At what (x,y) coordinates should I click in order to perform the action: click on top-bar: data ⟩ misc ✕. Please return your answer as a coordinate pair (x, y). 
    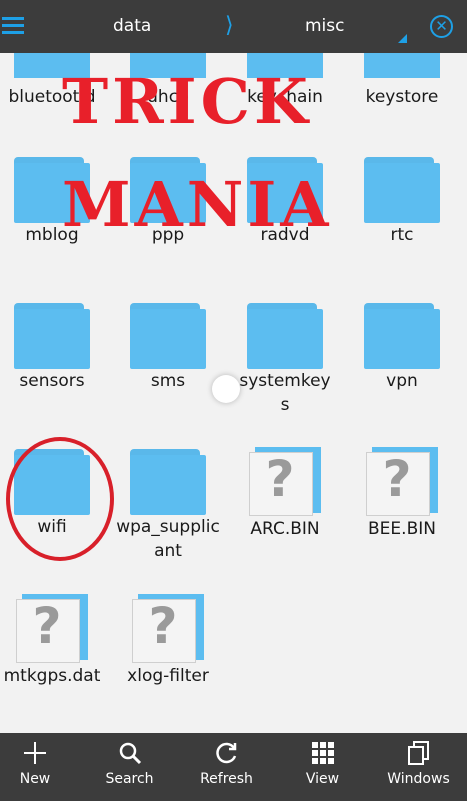
    Looking at the image, I should click on (233, 26).